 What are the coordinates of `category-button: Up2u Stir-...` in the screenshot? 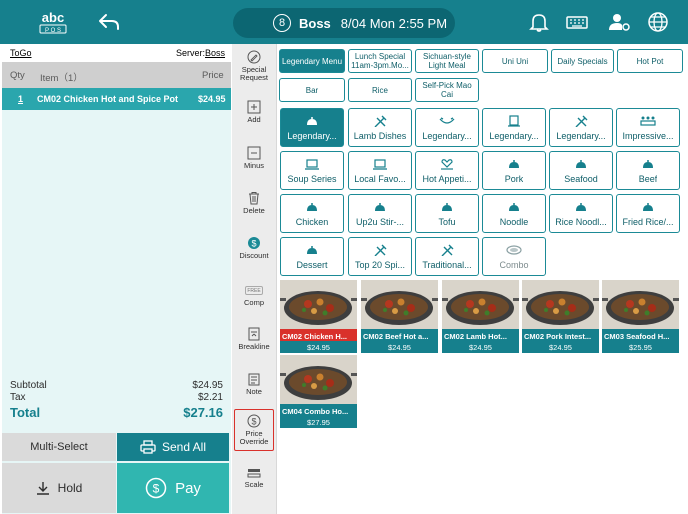 It's located at (380, 213).